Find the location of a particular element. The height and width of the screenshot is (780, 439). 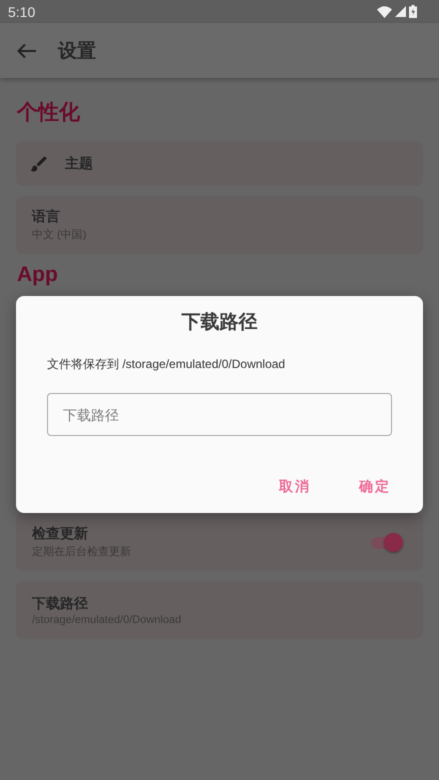

settings-card: 主题 is located at coordinates (219, 163).